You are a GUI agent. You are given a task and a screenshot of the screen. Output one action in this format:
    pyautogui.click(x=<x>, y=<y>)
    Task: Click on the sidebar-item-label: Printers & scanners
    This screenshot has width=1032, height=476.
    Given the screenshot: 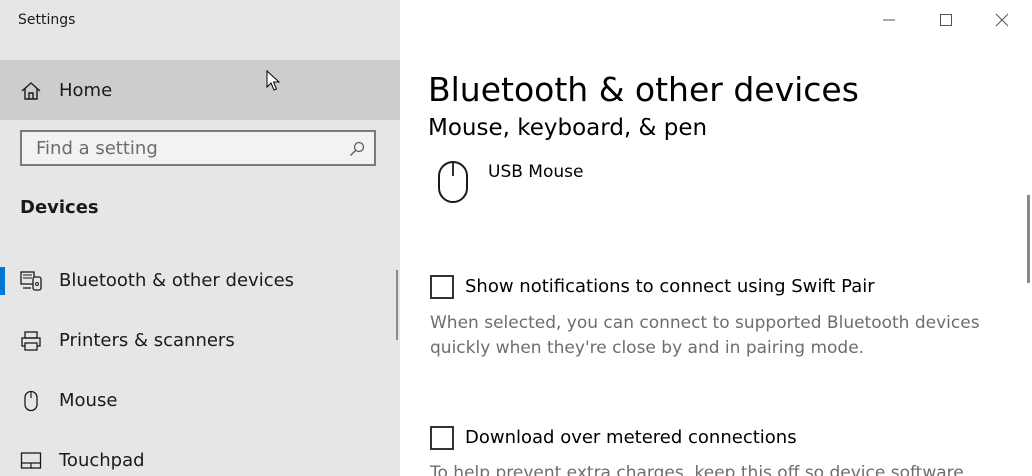 What is the action you would take?
    pyautogui.click(x=147, y=340)
    